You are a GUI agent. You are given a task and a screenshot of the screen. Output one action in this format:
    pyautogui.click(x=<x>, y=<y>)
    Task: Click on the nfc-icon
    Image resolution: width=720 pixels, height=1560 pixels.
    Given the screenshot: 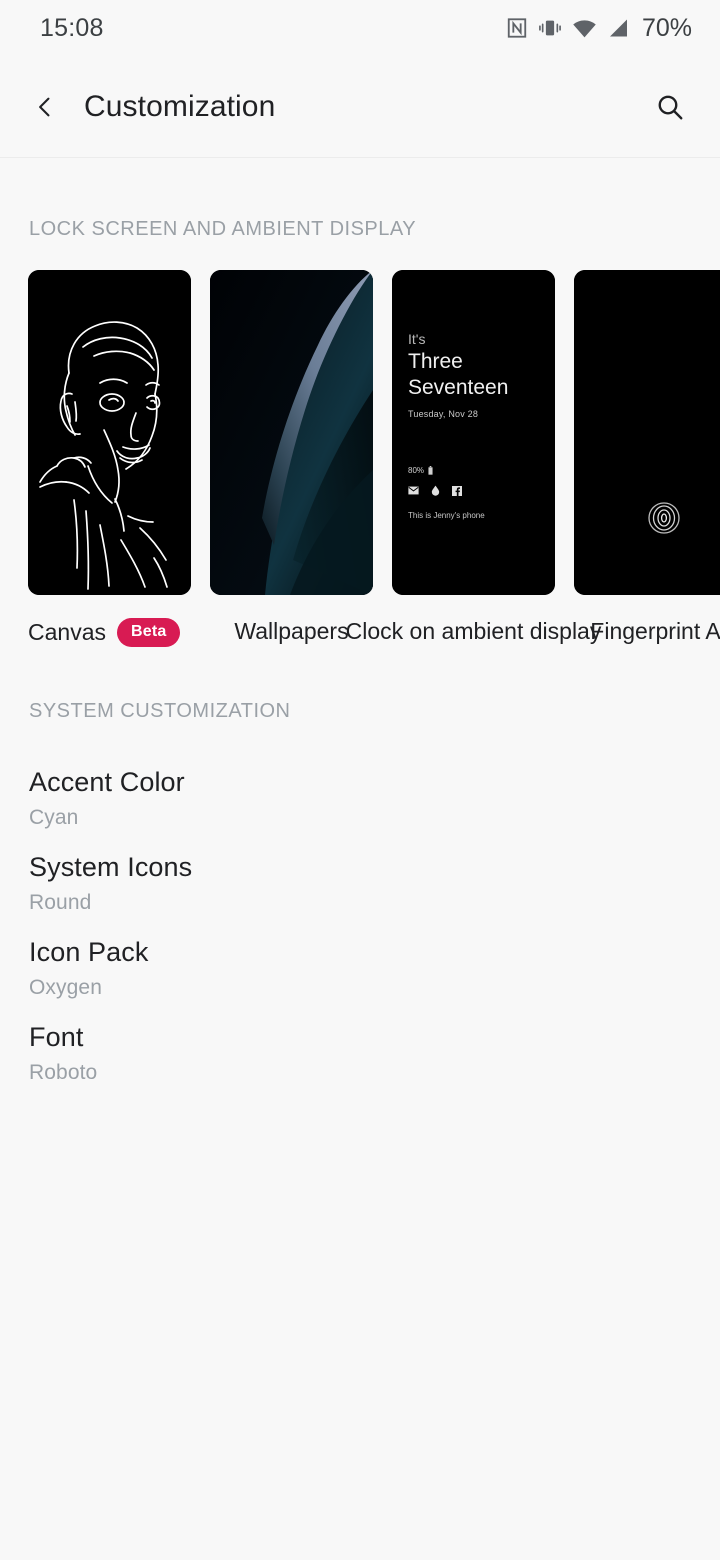 What is the action you would take?
    pyautogui.click(x=517, y=28)
    